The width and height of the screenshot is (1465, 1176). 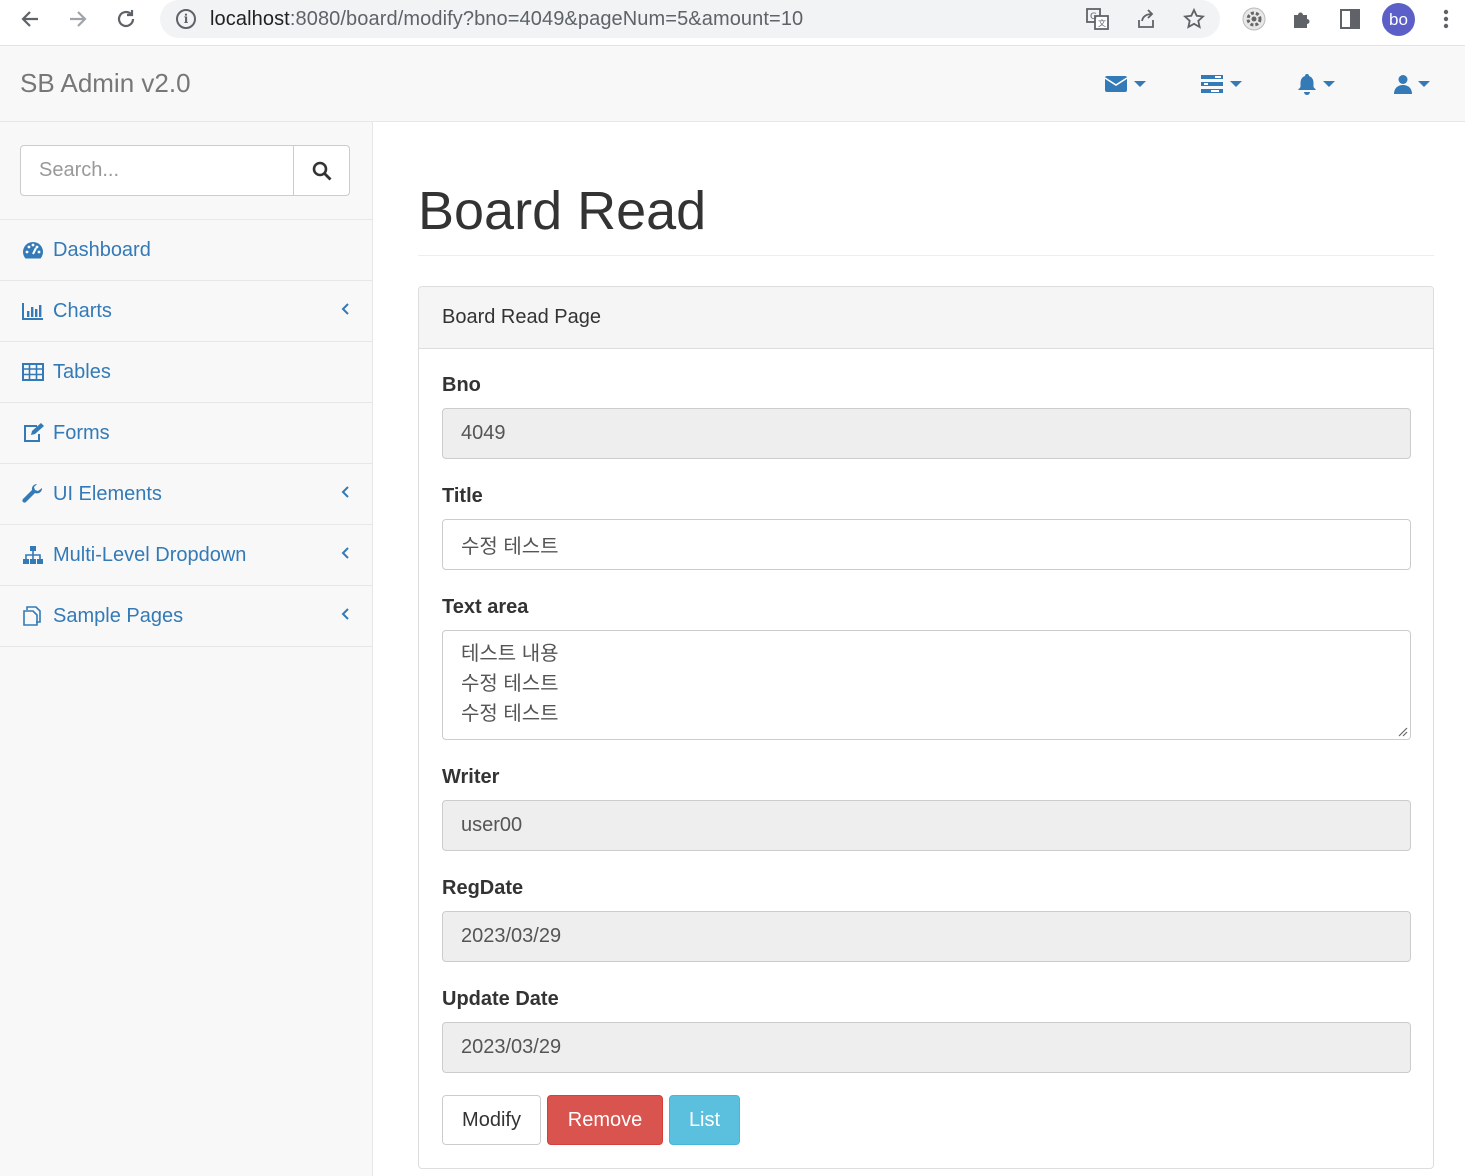 What do you see at coordinates (704, 1120) in the screenshot?
I see `list-button: List` at bounding box center [704, 1120].